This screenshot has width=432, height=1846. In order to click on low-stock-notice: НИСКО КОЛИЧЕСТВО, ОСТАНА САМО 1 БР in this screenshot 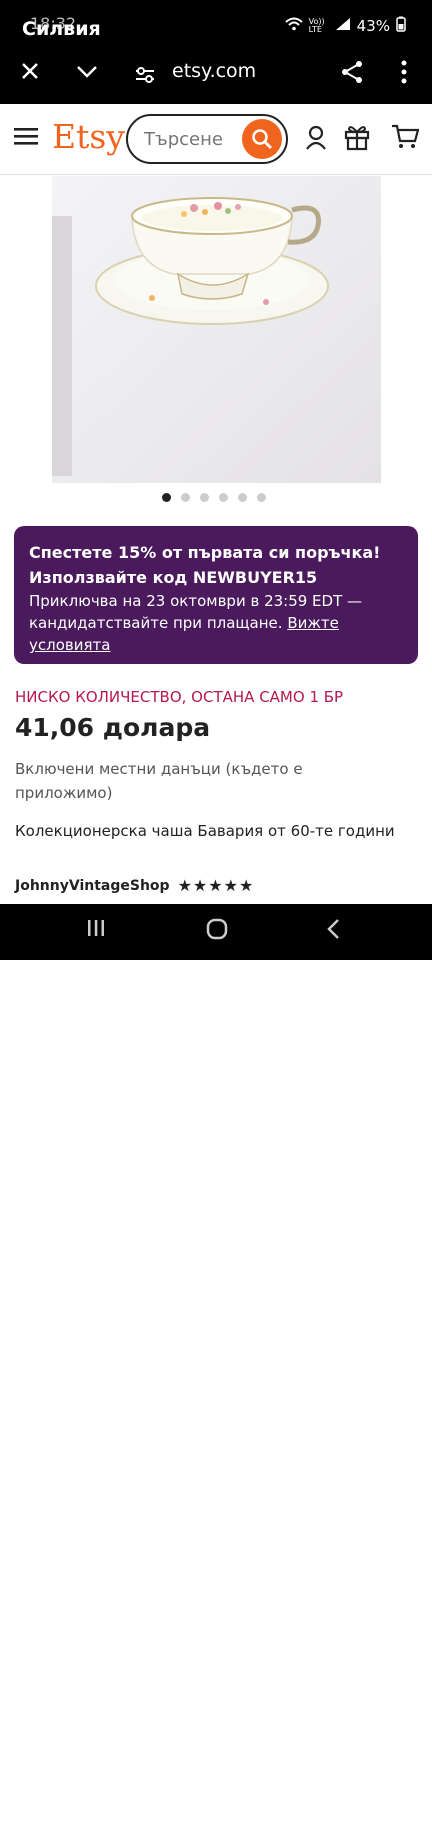, I will do `click(179, 697)`.